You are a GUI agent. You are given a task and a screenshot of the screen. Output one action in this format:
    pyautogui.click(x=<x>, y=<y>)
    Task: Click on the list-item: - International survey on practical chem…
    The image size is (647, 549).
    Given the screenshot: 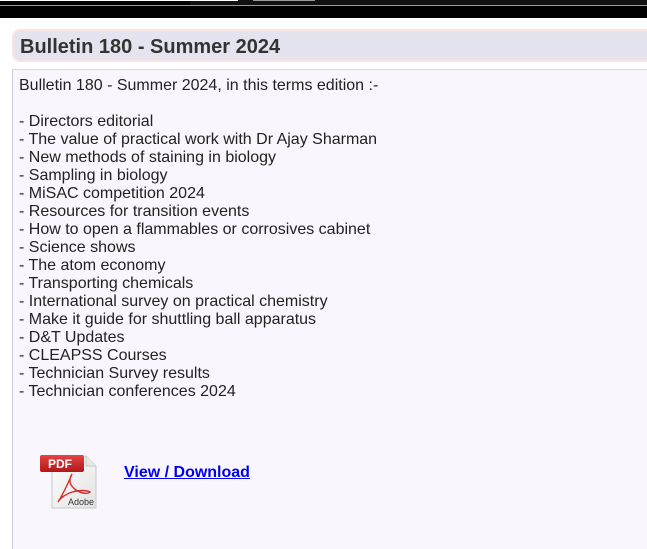 What is the action you would take?
    pyautogui.click(x=173, y=301)
    